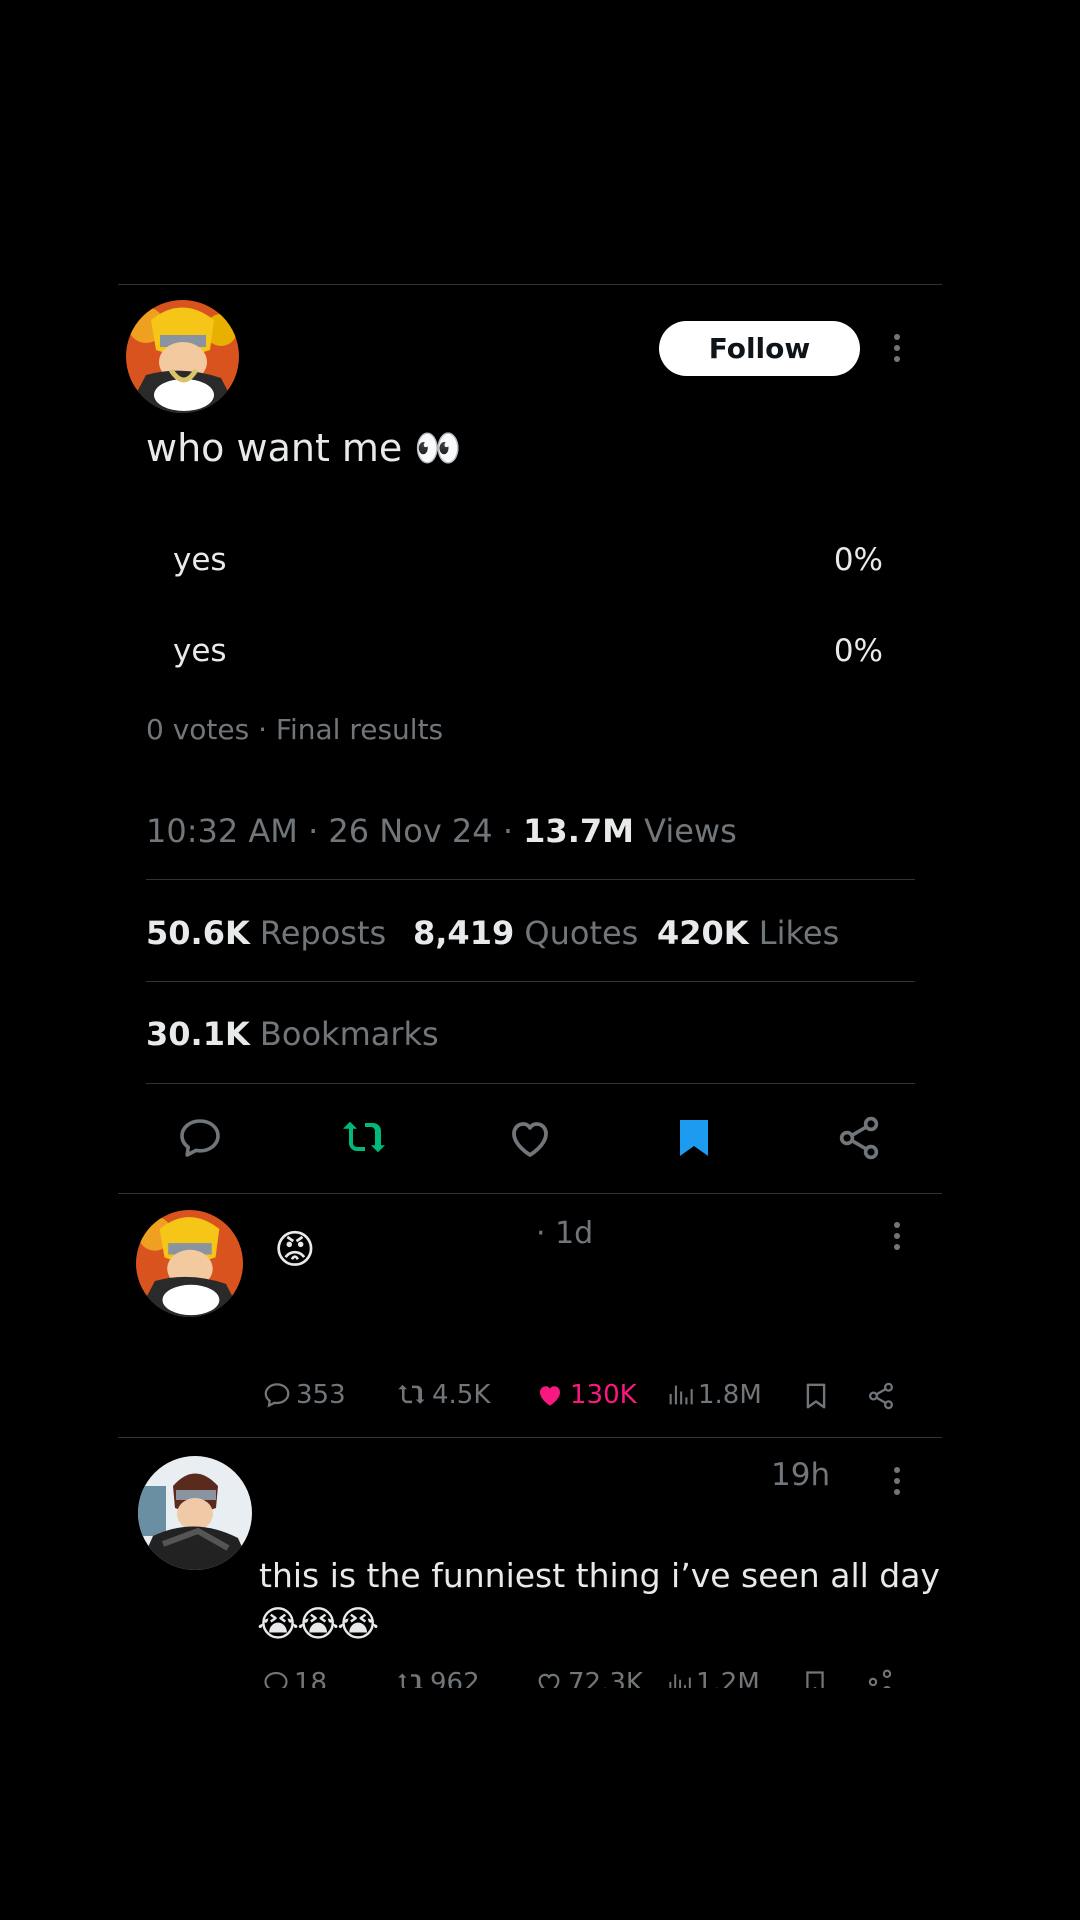 The height and width of the screenshot is (1920, 1080). I want to click on repost-count: 962, so click(455, 1678).